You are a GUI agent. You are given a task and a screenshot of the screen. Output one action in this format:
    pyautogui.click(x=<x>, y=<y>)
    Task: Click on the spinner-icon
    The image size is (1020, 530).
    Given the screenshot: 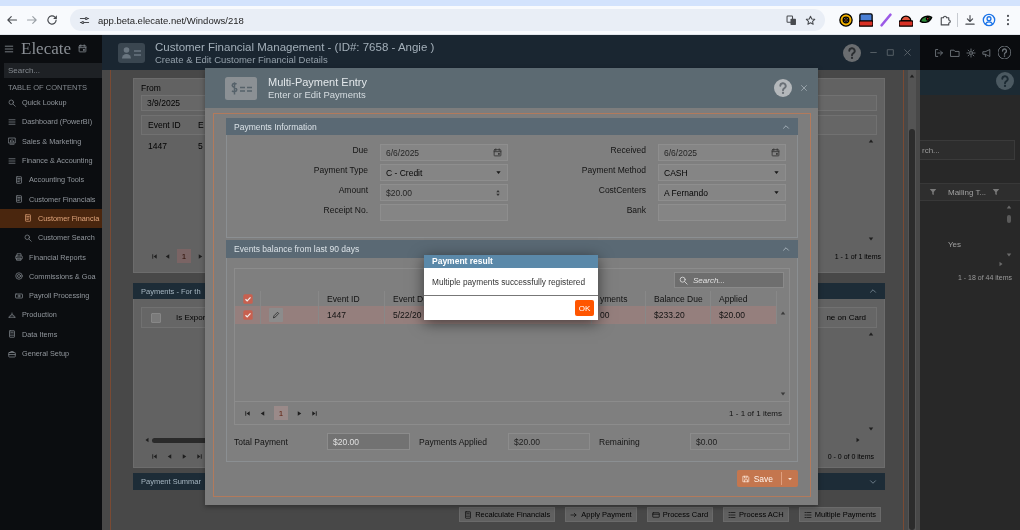 What is the action you would take?
    pyautogui.click(x=498, y=192)
    